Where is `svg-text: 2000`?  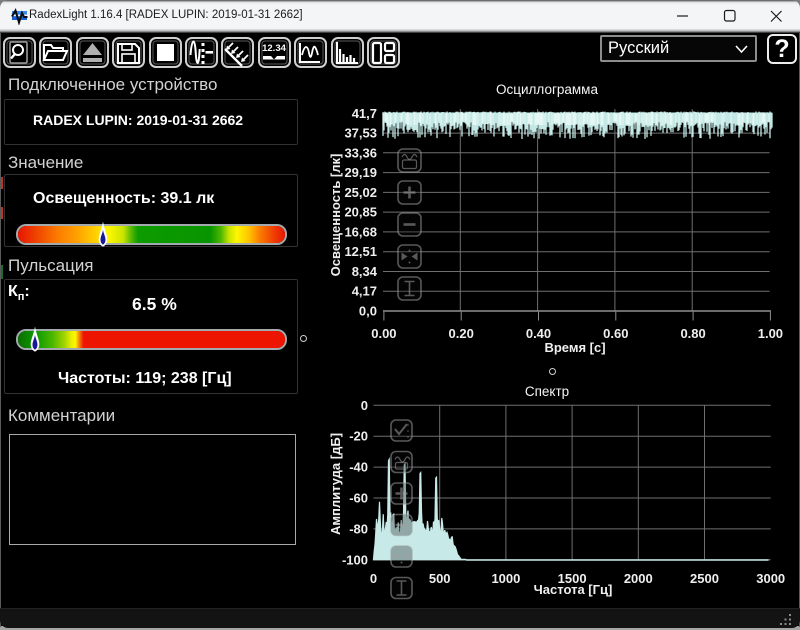
svg-text: 2000 is located at coordinates (638, 578).